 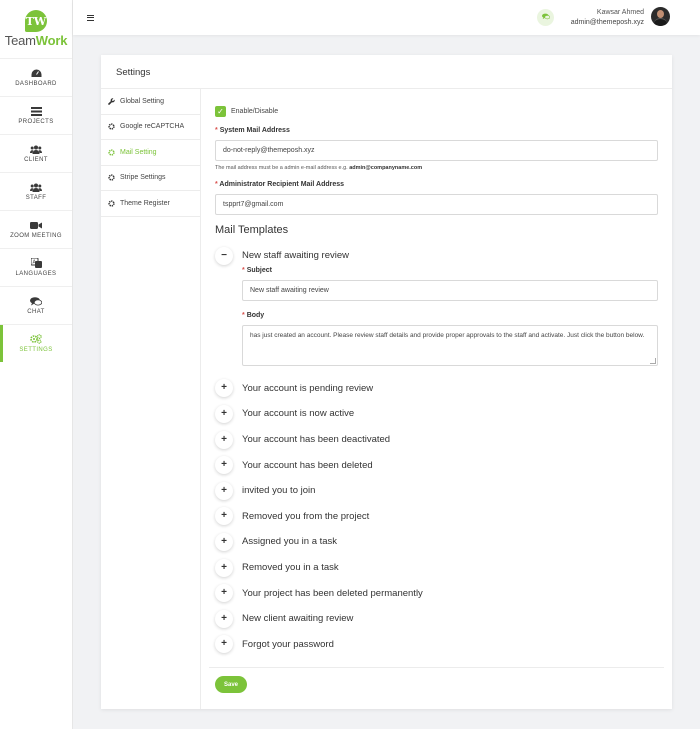 What do you see at coordinates (36, 122) in the screenshot?
I see `sidebar-item-label: PROJECTS` at bounding box center [36, 122].